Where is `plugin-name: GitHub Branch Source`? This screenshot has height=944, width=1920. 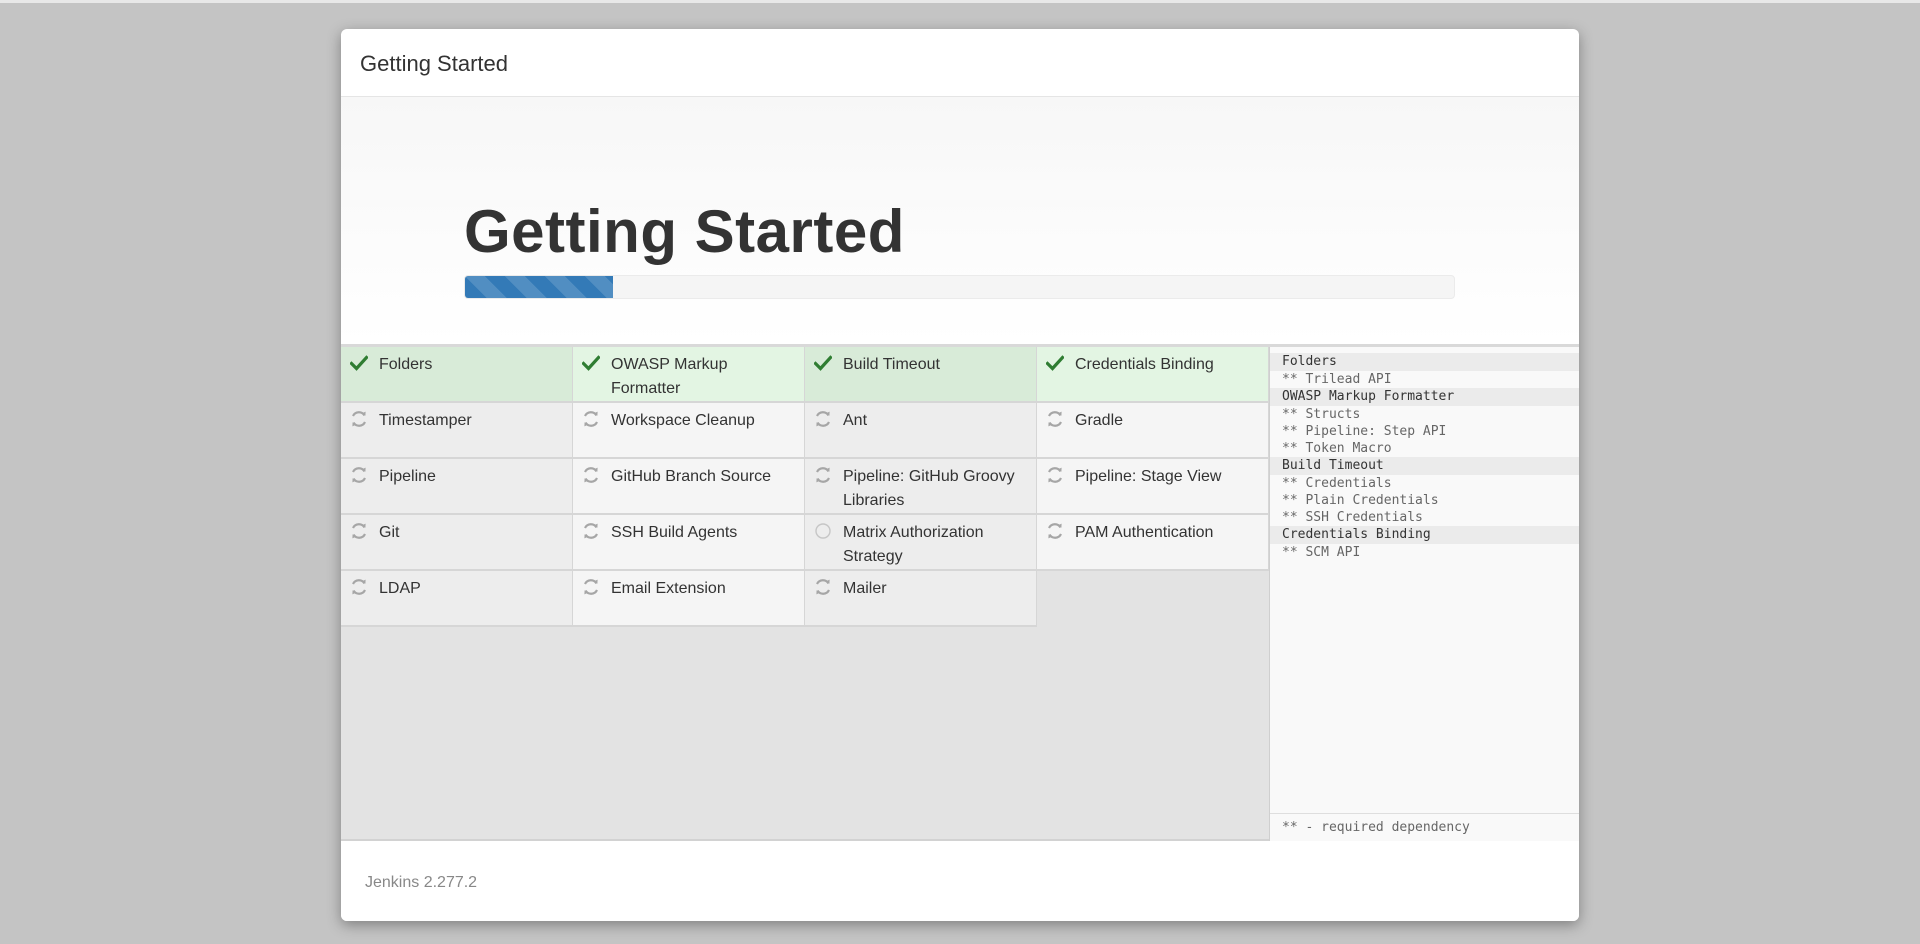
plugin-name: GitHub Branch Source is located at coordinates (691, 476).